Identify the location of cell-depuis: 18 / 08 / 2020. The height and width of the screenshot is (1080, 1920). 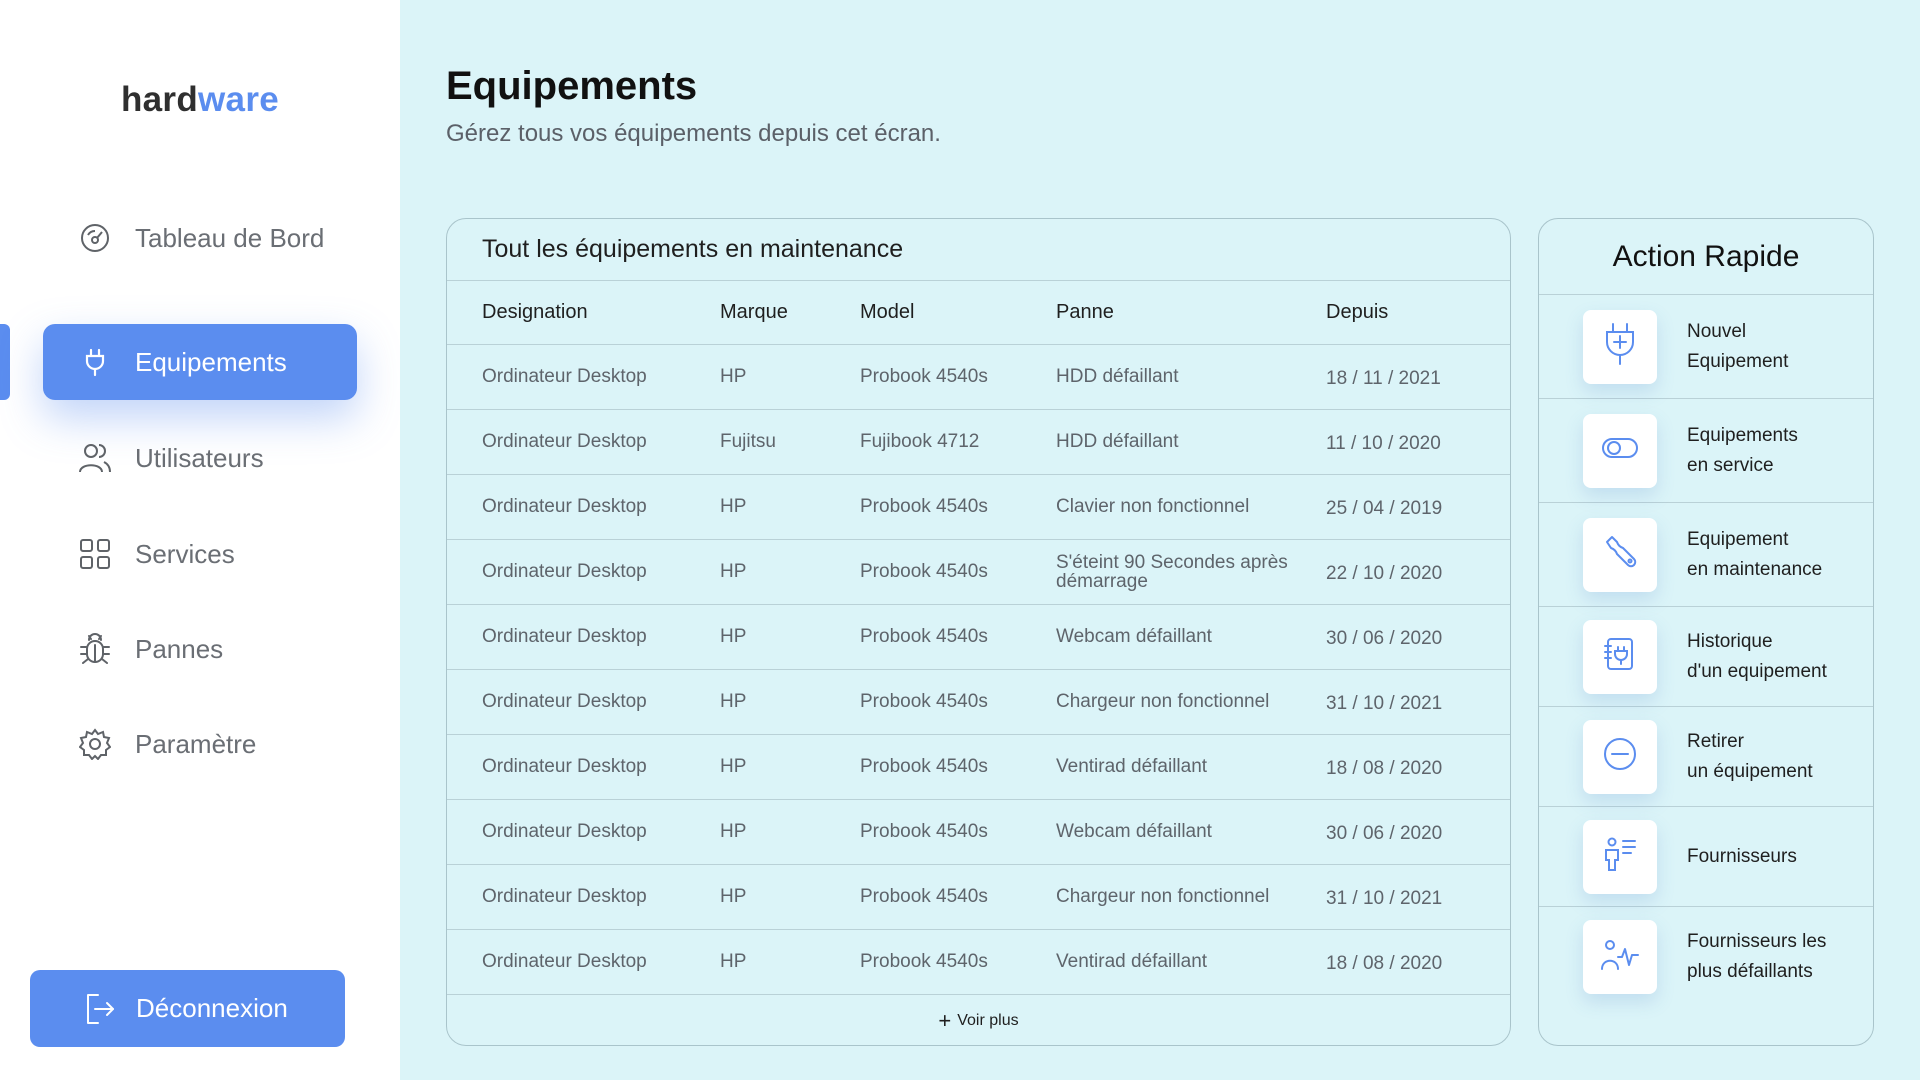
(1418, 767).